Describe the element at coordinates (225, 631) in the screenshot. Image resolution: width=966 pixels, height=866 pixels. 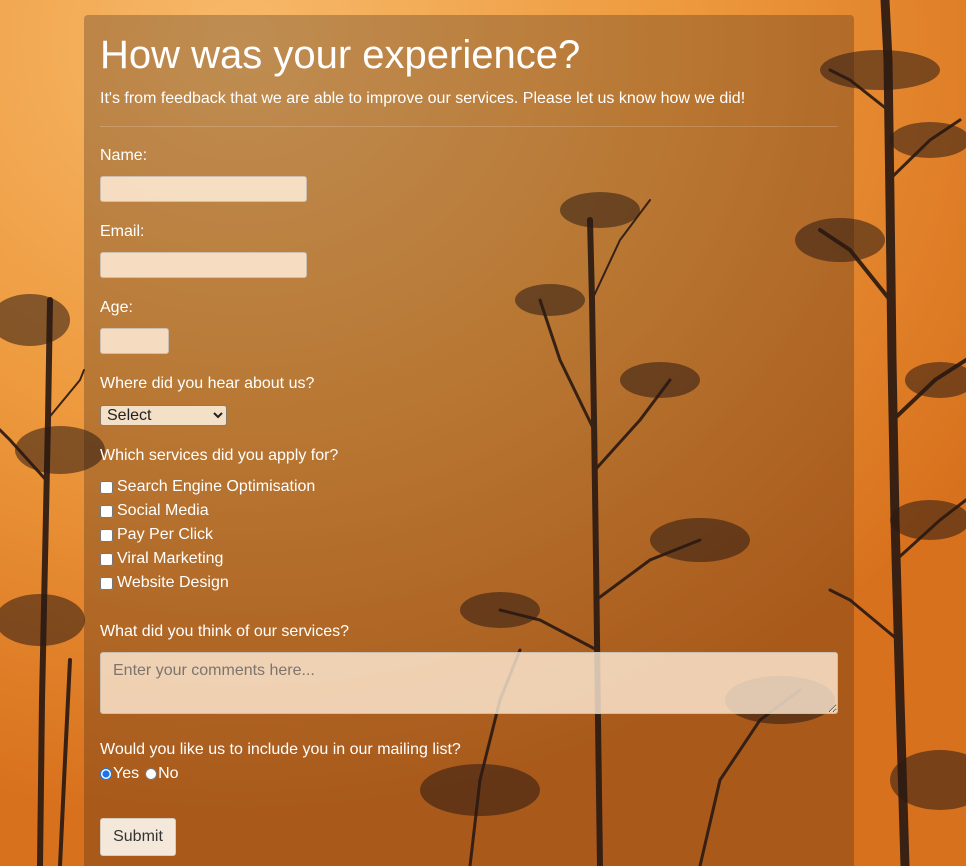
I see `comments-label: What did you think of our services?` at that location.